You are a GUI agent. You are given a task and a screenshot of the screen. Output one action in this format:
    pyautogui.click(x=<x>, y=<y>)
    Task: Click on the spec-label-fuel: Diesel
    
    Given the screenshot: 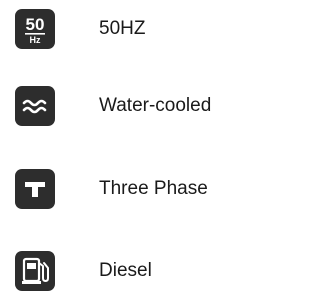 What is the action you would take?
    pyautogui.click(x=125, y=270)
    